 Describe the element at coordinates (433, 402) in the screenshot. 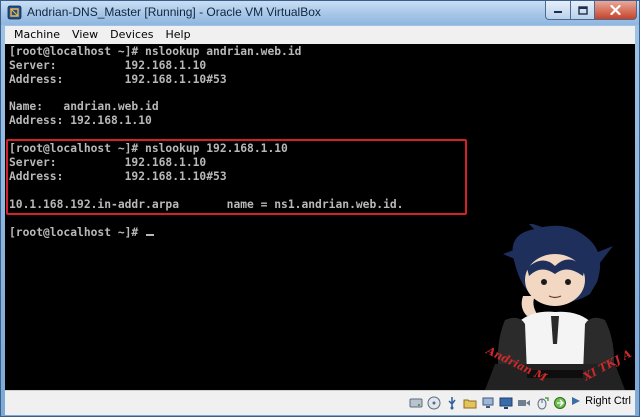

I see `optical-drive-icon` at that location.